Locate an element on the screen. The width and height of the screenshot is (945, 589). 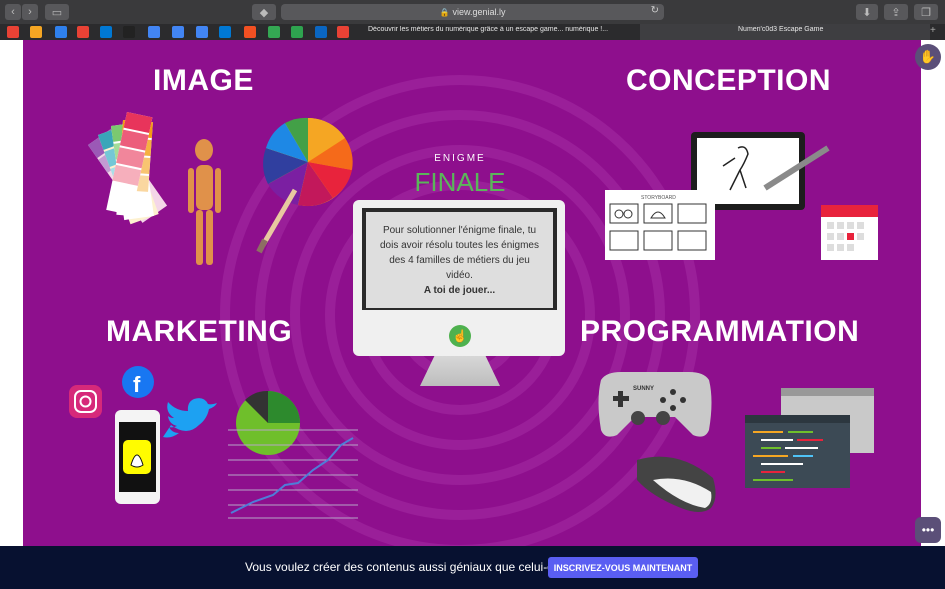
sidebar-button: ▭ is located at coordinates (57, 12).